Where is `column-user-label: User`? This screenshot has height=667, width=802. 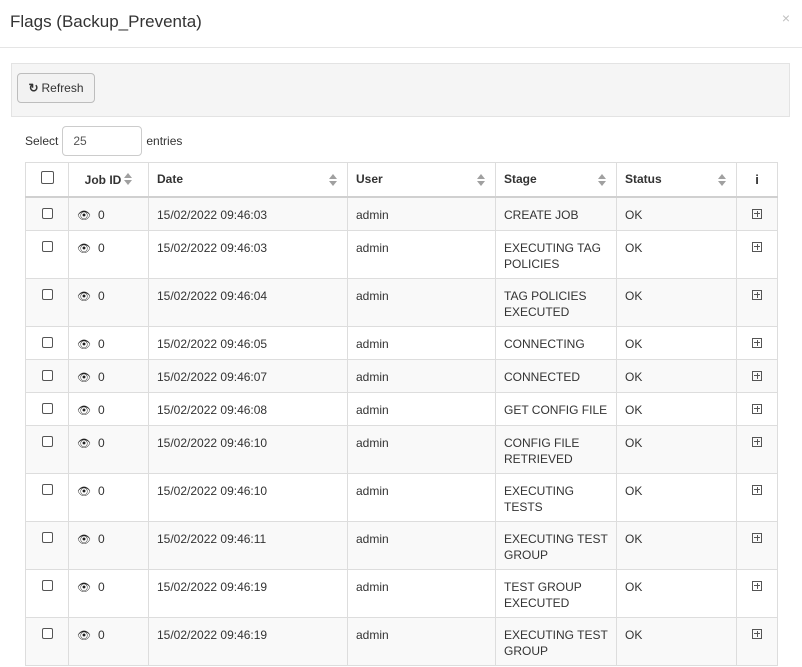 column-user-label: User is located at coordinates (369, 179).